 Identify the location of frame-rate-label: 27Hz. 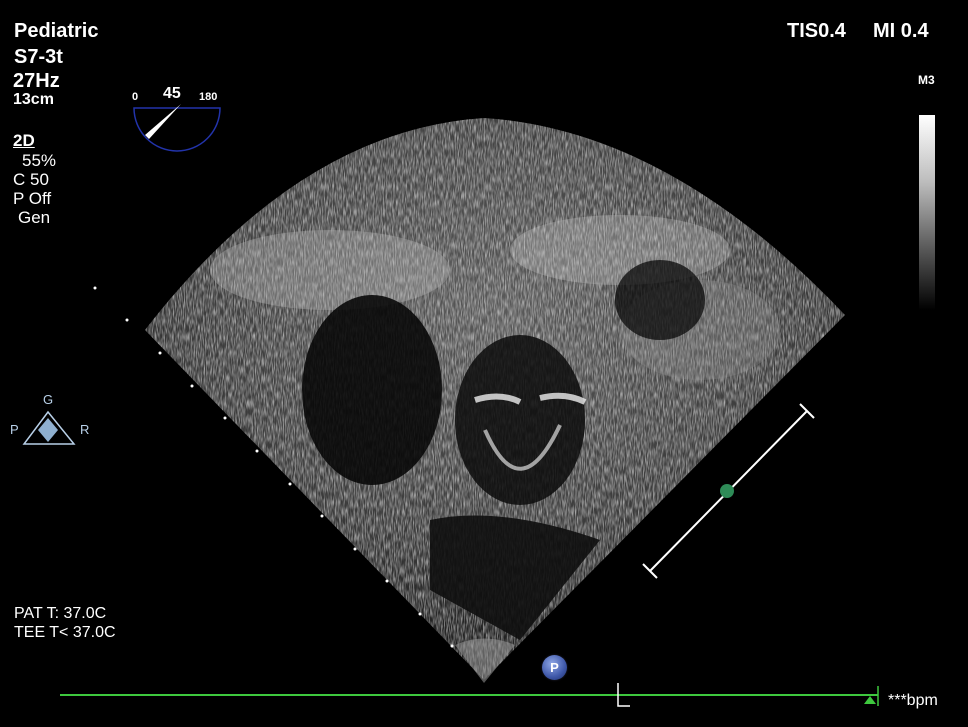
(36, 81).